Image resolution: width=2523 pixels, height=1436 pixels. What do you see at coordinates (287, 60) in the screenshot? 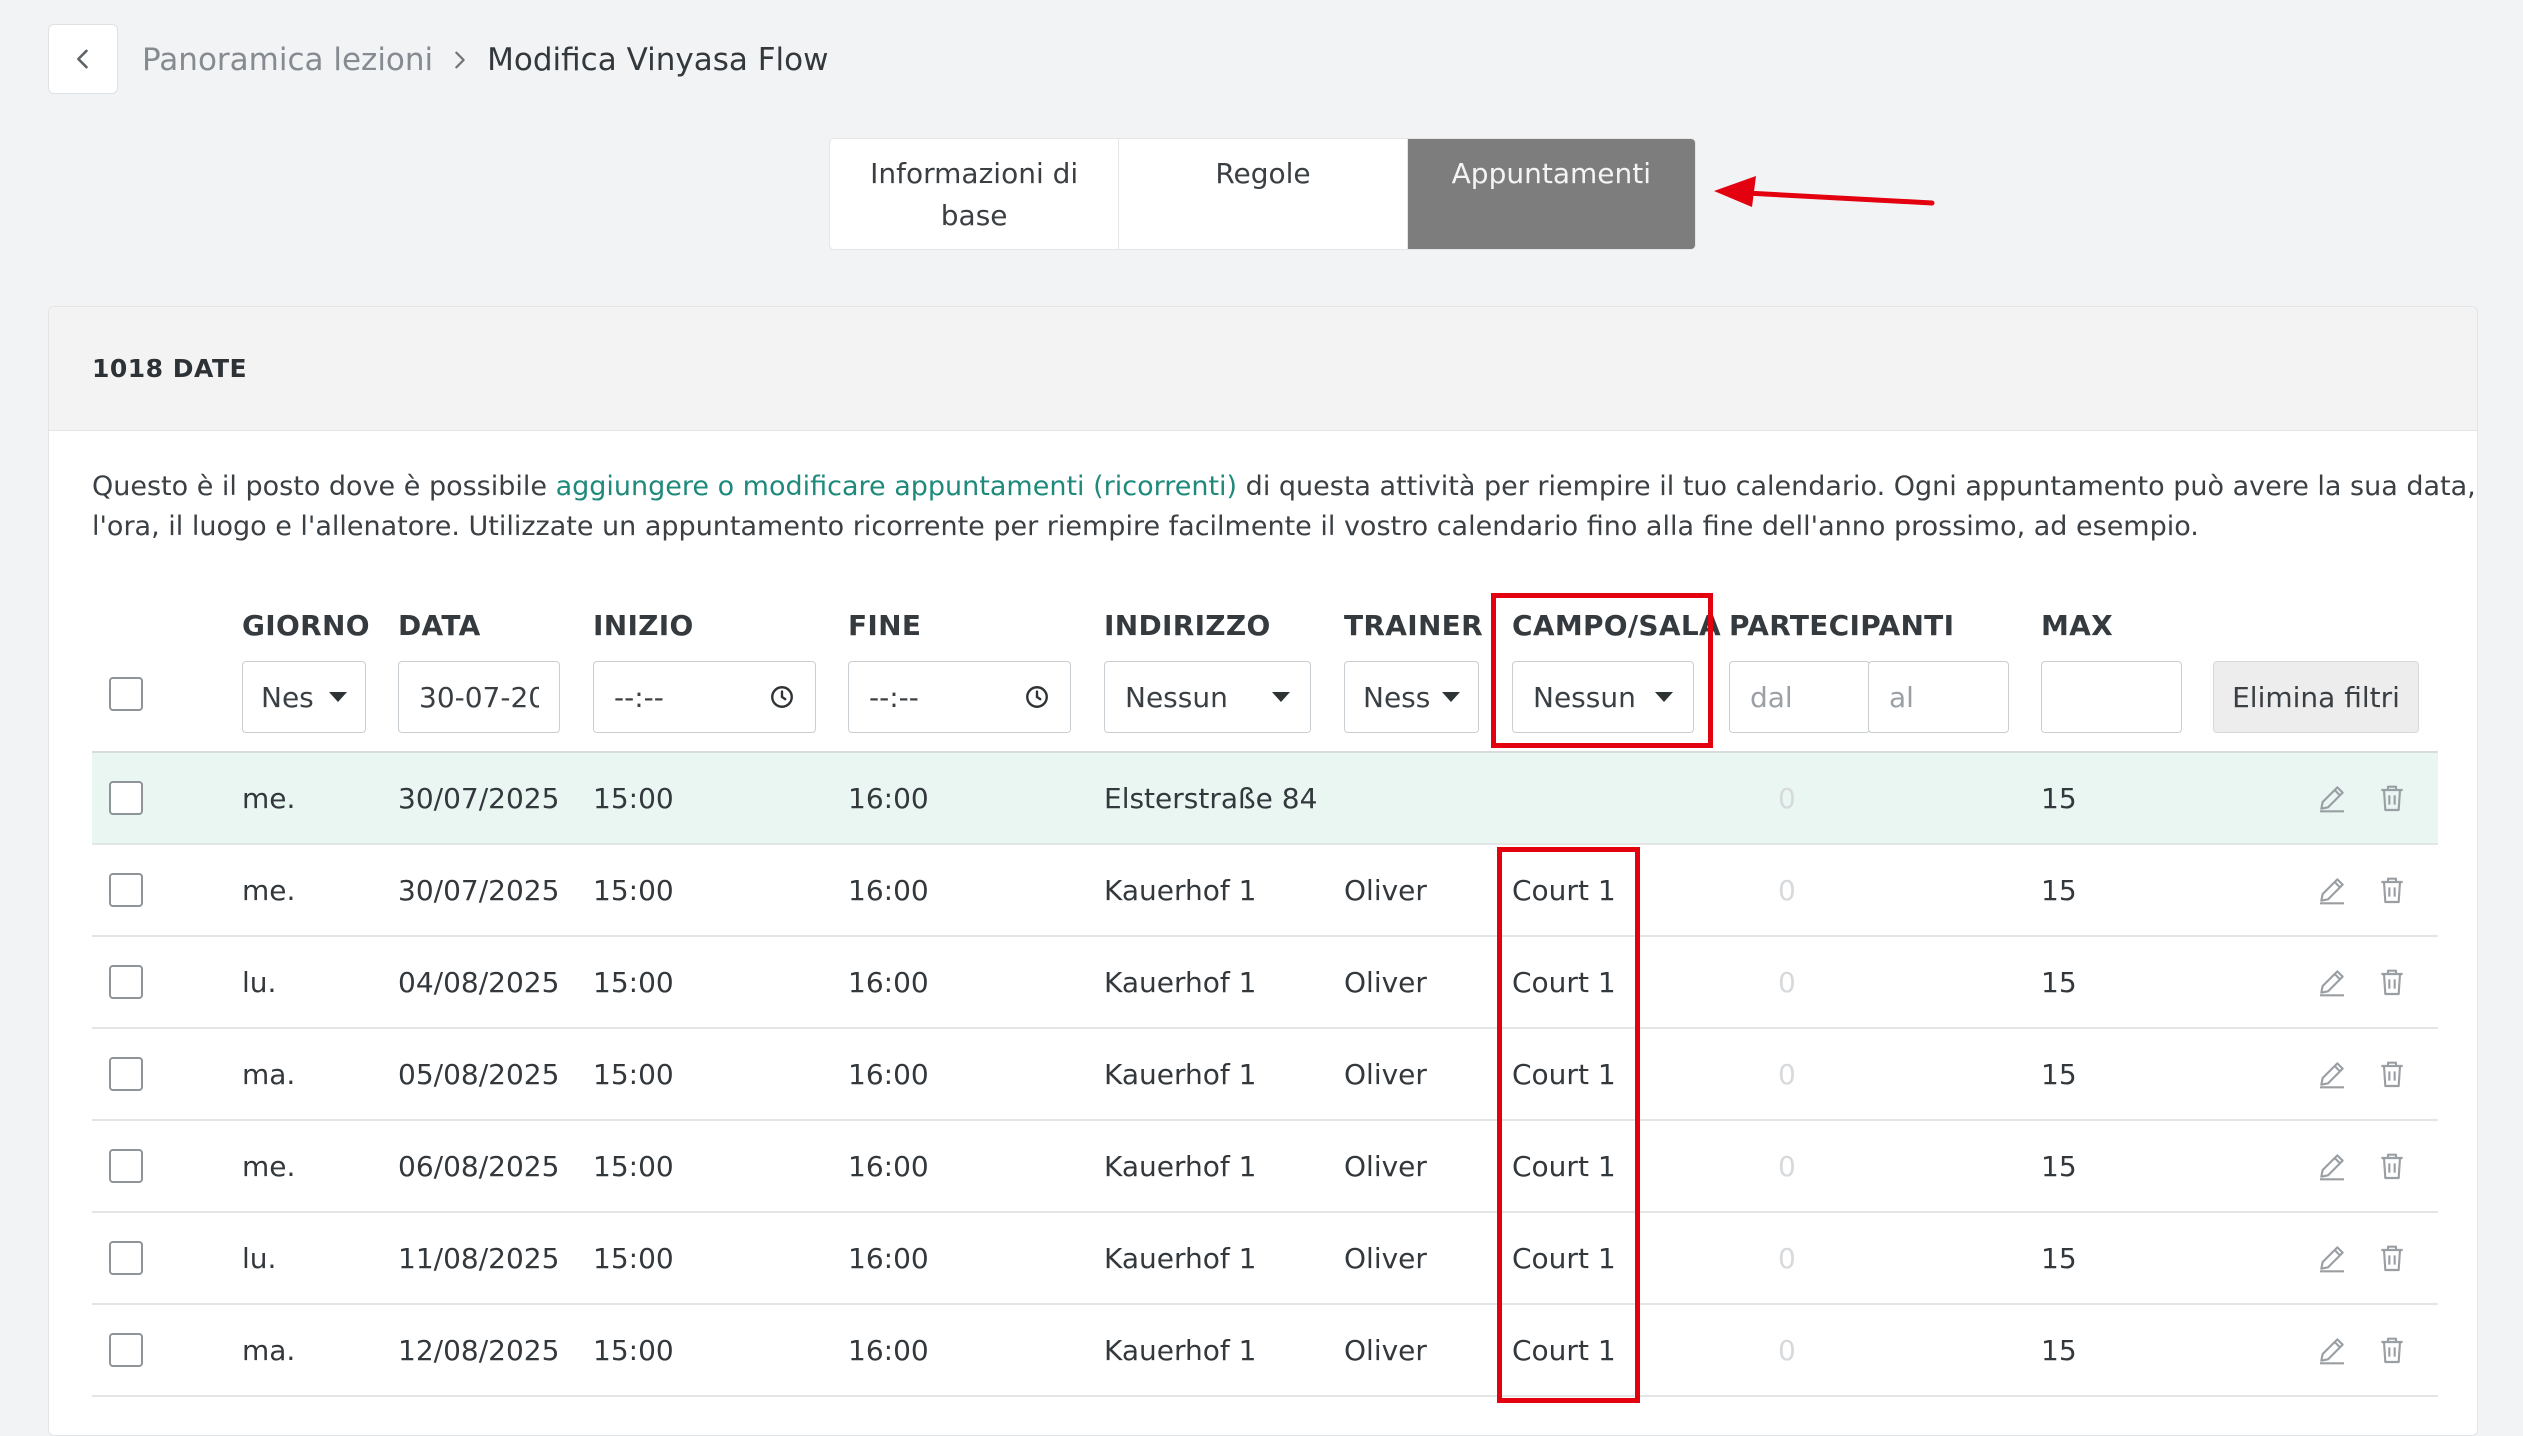
I see `breadcrumb-parent-link: Panoramica lezioni` at bounding box center [287, 60].